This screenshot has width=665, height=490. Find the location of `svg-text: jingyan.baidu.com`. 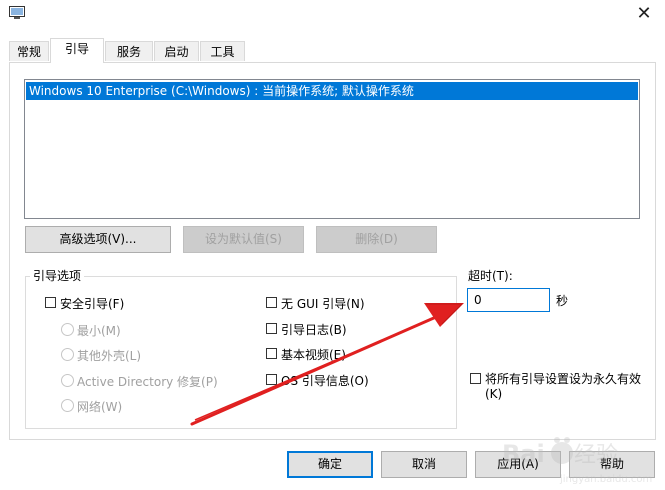

svg-text: jingyan.baidu.com is located at coordinates (605, 479).